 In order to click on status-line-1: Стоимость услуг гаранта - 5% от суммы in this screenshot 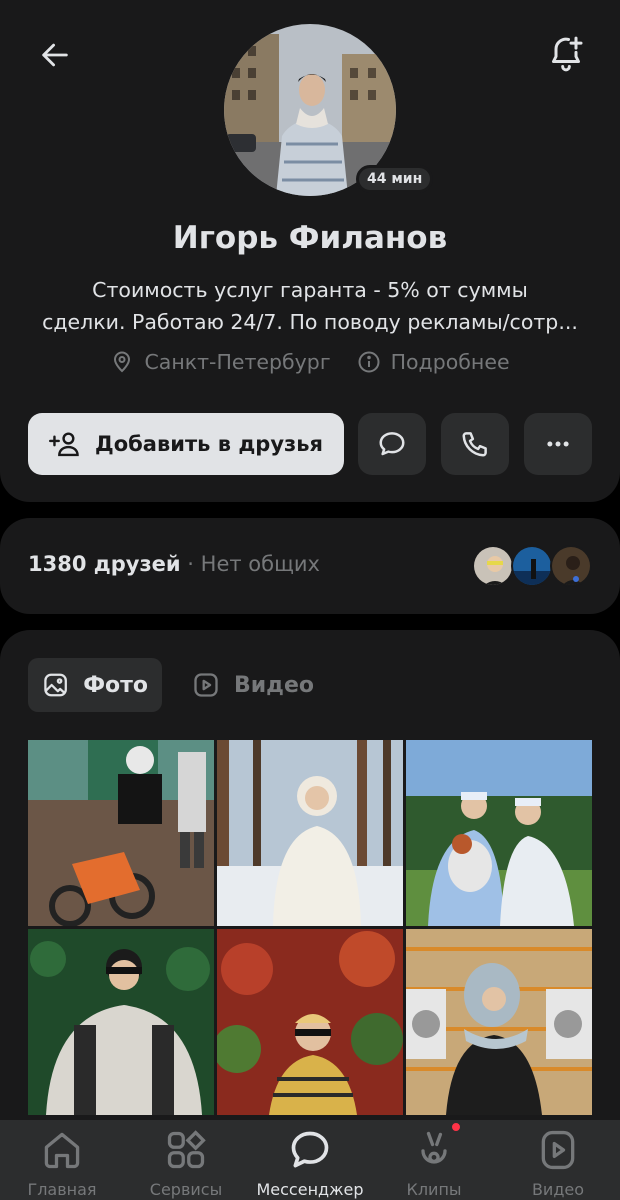, I will do `click(310, 290)`.